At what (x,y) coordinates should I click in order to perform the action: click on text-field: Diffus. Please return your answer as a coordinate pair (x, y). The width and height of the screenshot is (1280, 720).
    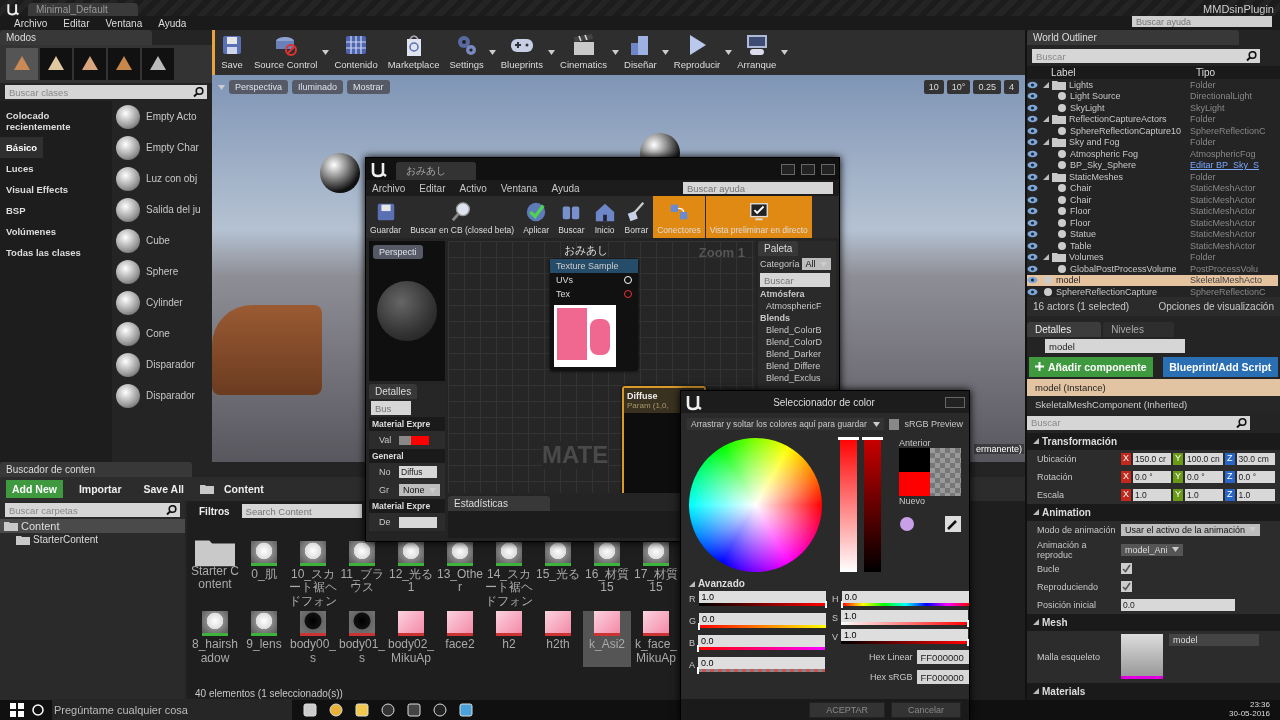
    Looking at the image, I should click on (418, 472).